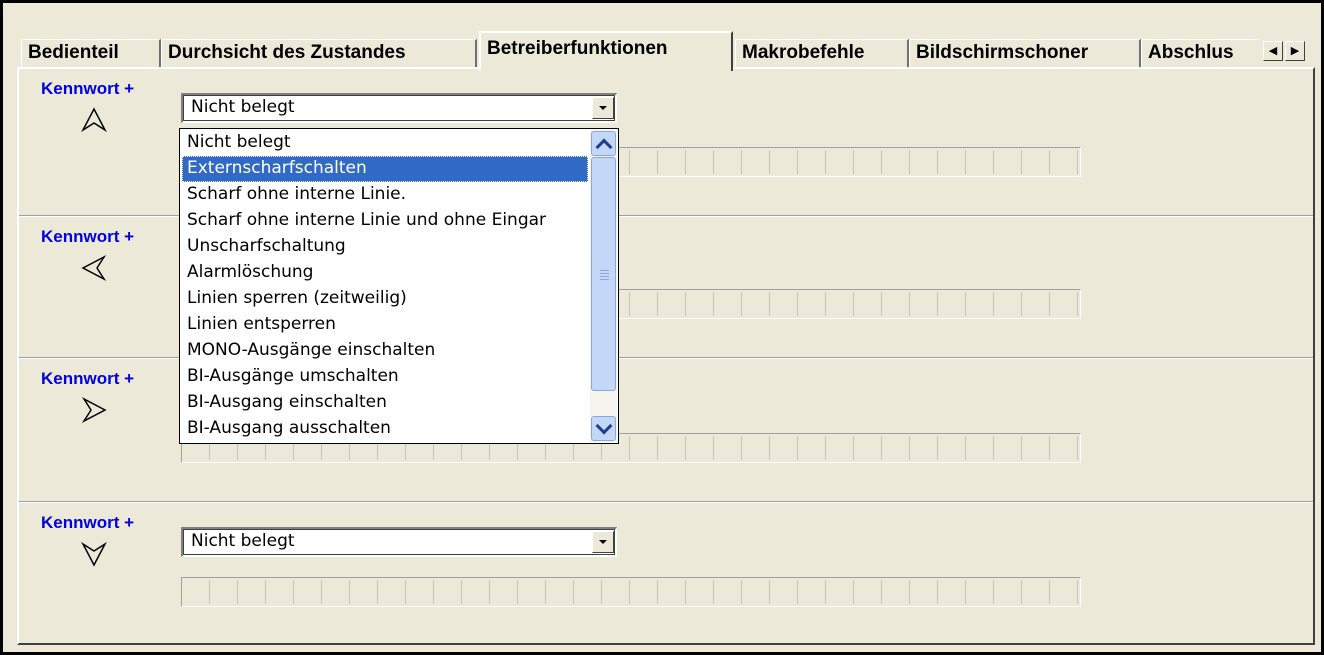 The image size is (1324, 655). Describe the element at coordinates (385, 325) in the screenshot. I see `dropdown-option: Linien entsperren` at that location.